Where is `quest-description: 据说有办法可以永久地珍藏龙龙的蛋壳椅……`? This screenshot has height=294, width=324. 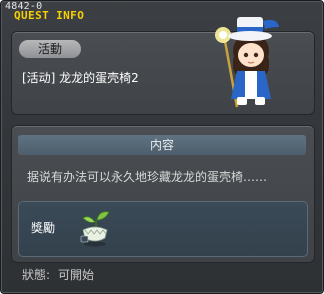
quest-description: 据说有办法可以永久地珍藏龙龙的蛋壳椅…… is located at coordinates (147, 177).